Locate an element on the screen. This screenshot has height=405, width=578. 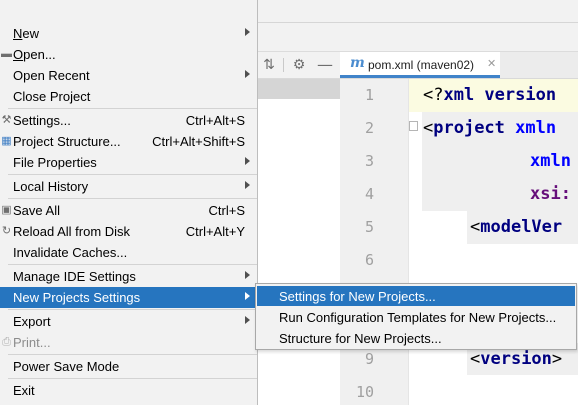
menu-item-new: New is located at coordinates (128, 33).